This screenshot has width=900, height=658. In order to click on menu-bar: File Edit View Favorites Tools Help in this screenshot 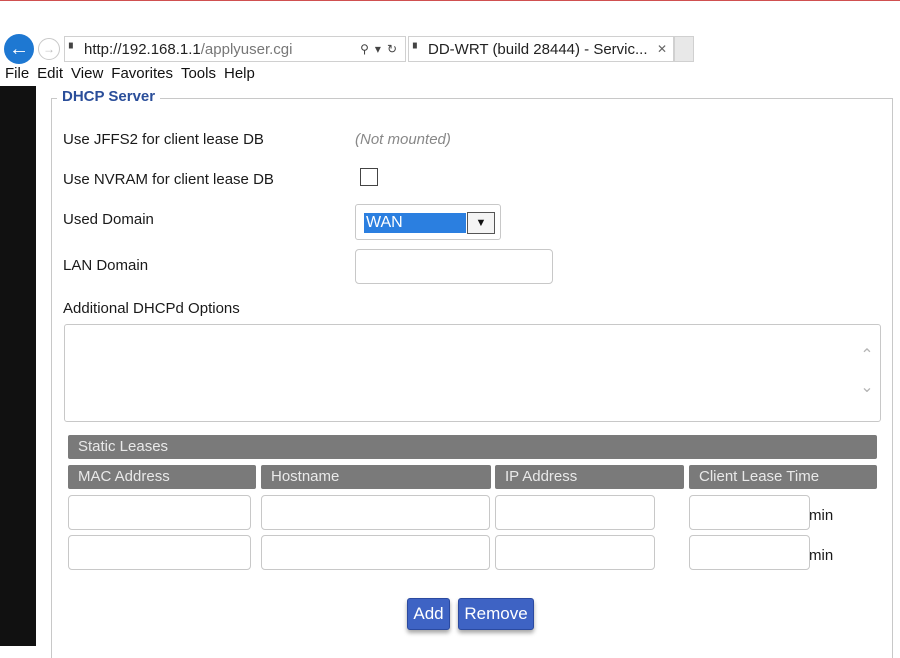, I will do `click(129, 75)`.